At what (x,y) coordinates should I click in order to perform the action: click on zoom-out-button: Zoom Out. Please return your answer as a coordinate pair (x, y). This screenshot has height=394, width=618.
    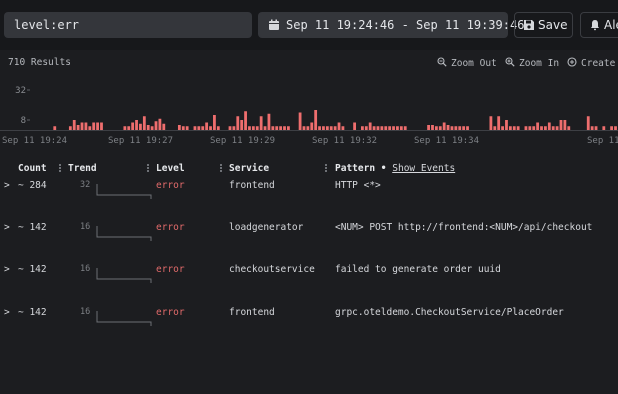
    Looking at the image, I should click on (467, 63).